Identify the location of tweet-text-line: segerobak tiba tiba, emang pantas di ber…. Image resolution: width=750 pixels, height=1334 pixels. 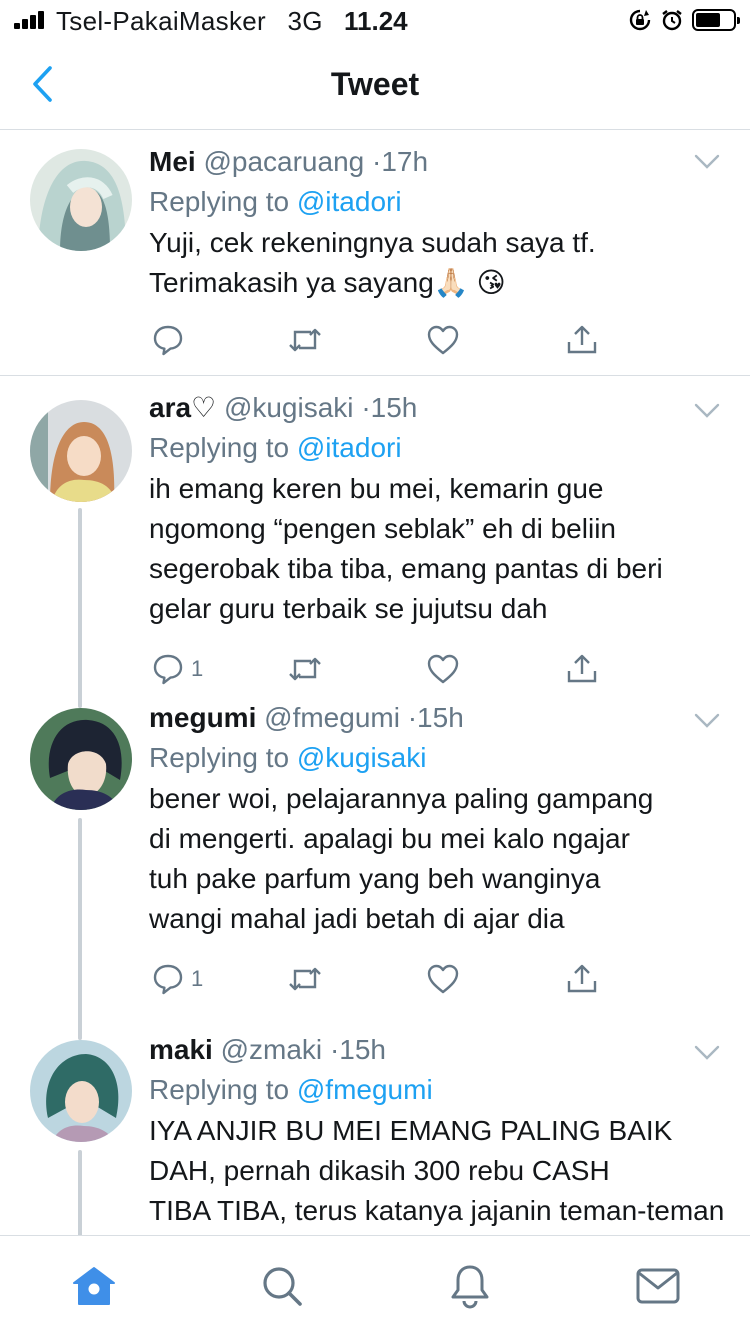
(406, 568).